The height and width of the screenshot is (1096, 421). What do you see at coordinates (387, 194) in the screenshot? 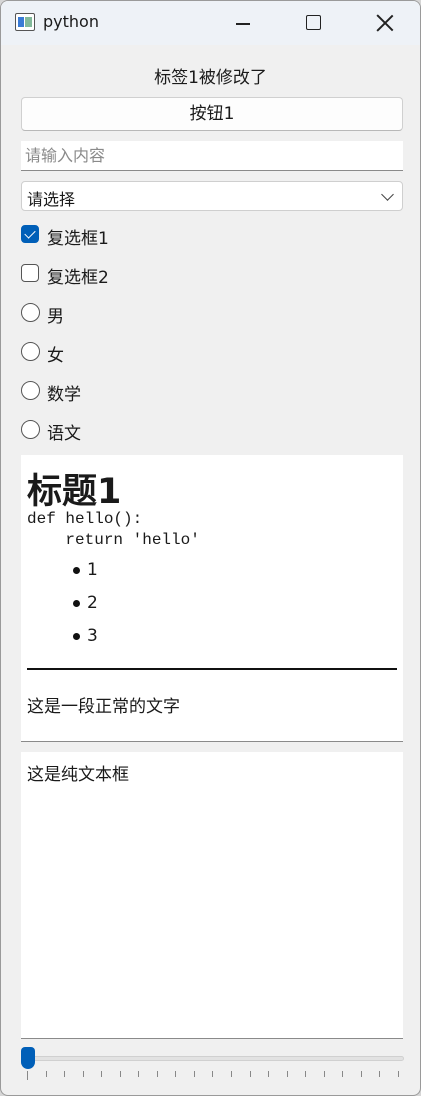
I see `chevron-down-icon` at bounding box center [387, 194].